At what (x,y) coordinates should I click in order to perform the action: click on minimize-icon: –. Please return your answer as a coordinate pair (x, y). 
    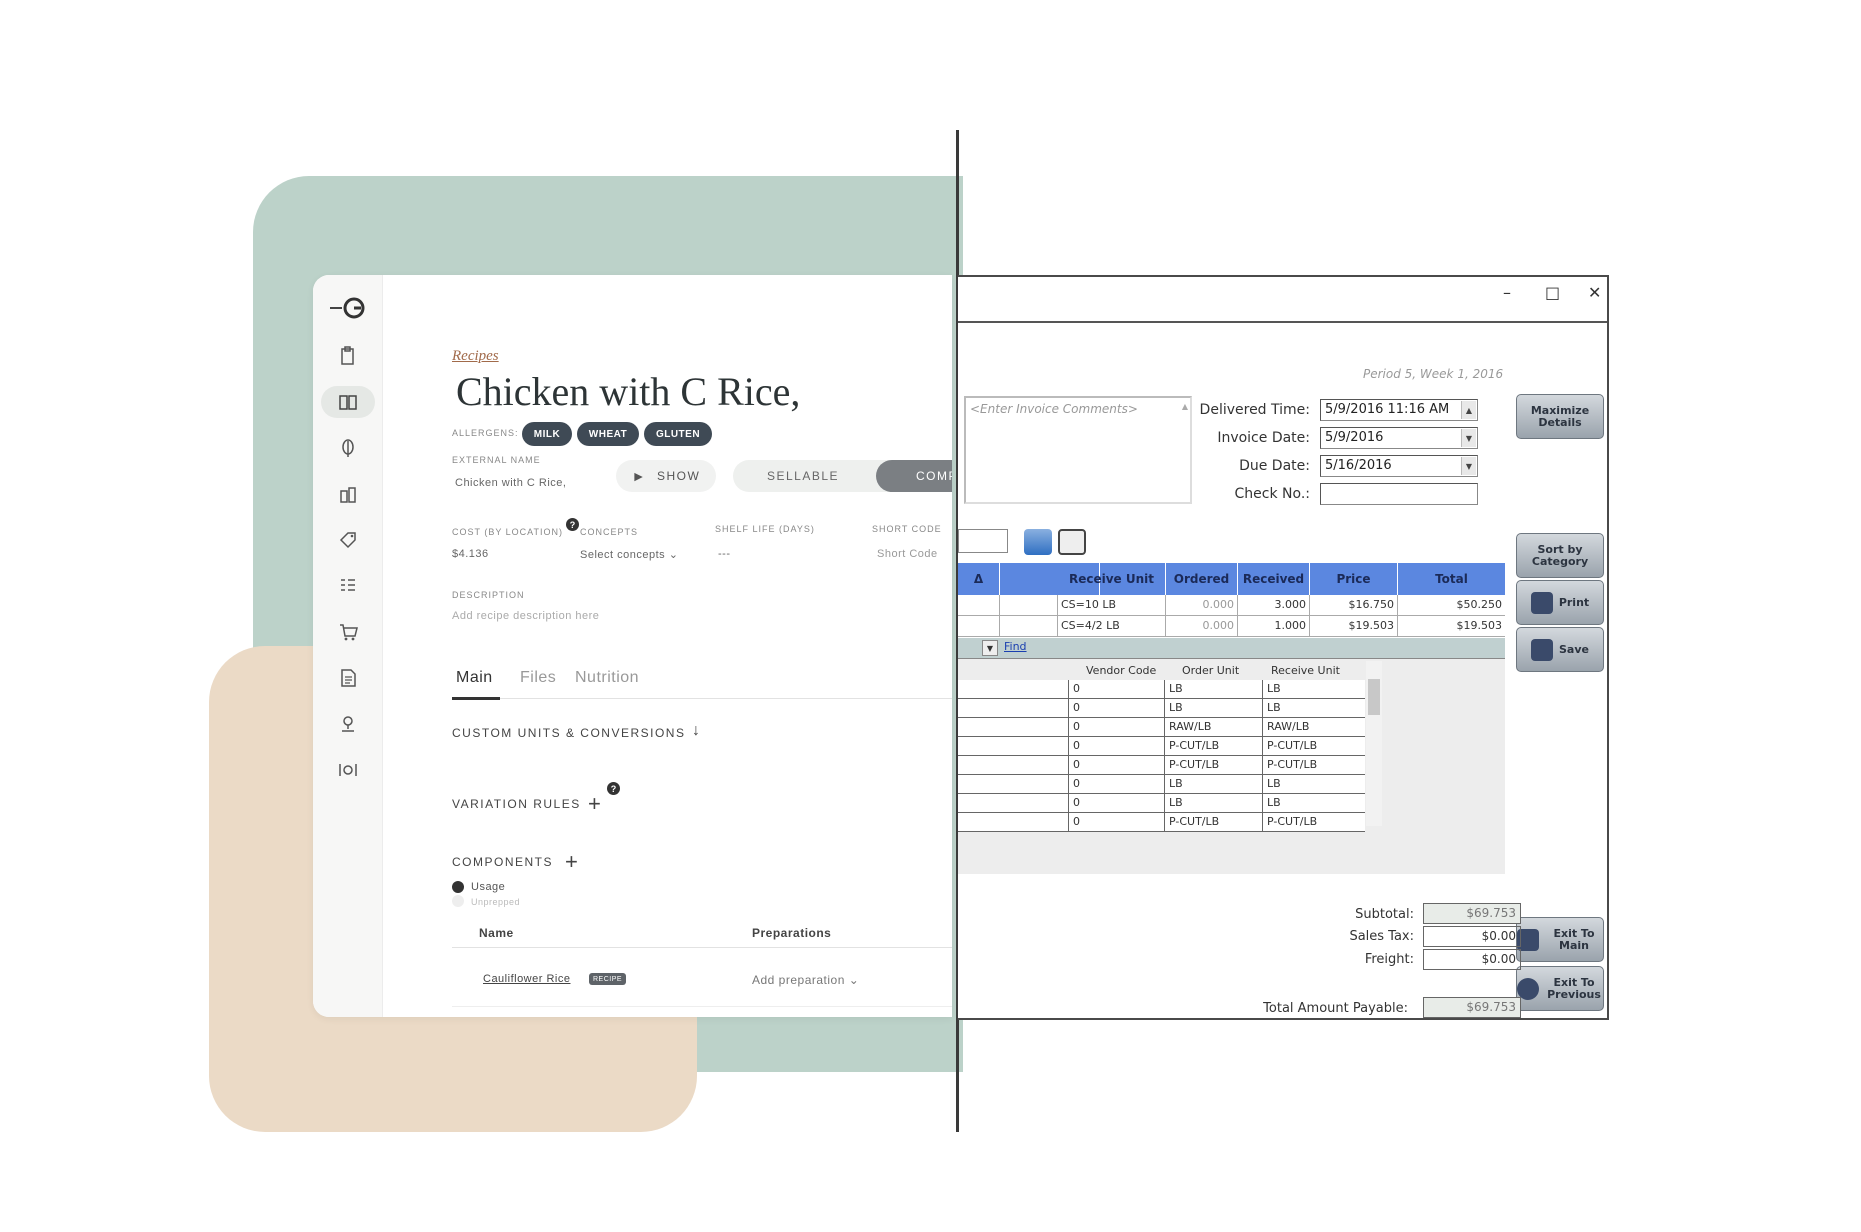
    Looking at the image, I should click on (1507, 292).